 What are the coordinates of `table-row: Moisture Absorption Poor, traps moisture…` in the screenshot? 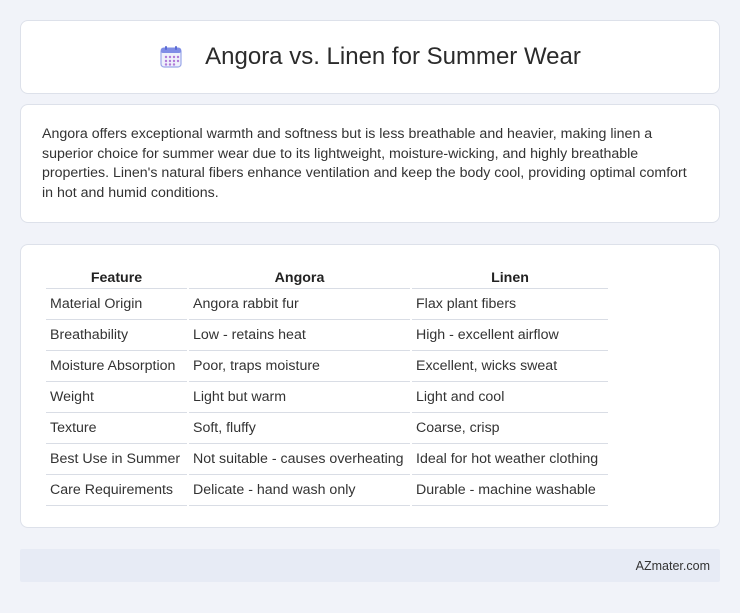 It's located at (327, 366).